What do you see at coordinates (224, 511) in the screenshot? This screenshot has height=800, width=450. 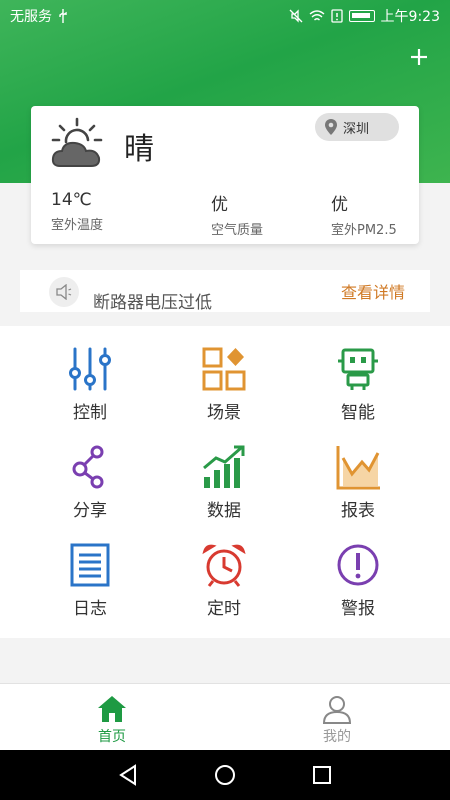 I see `grid-label: 数据` at bounding box center [224, 511].